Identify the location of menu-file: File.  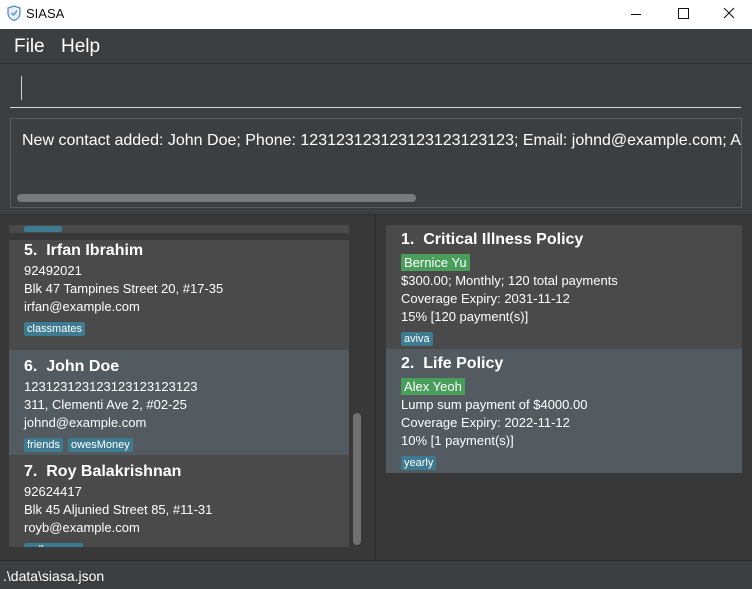
(29, 47).